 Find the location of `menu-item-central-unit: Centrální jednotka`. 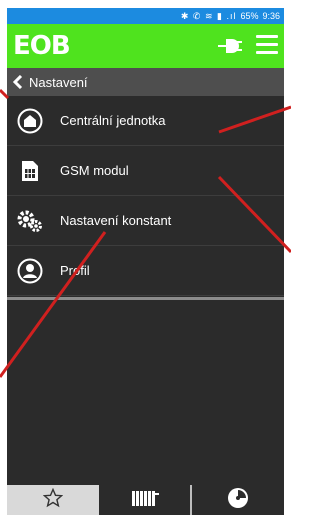

menu-item-central-unit: Centrální jednotka is located at coordinates (145, 121).